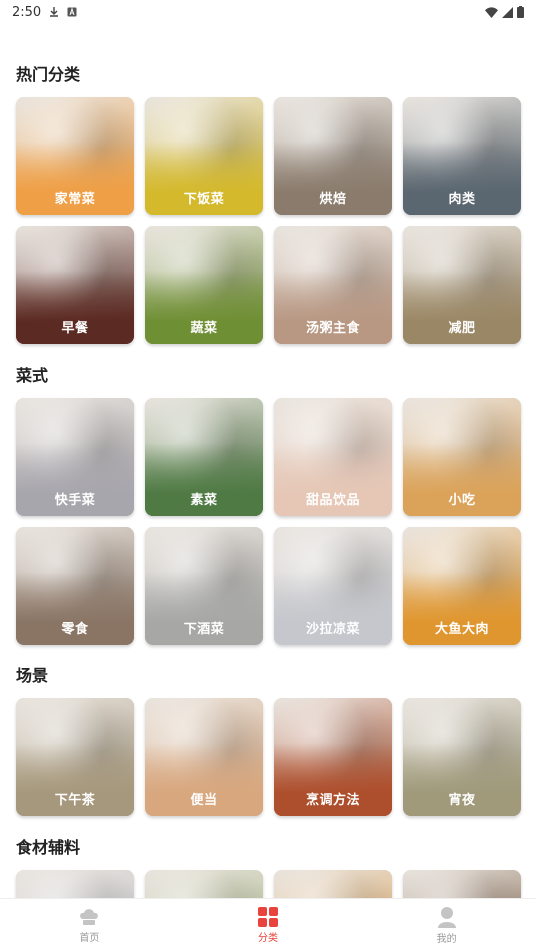 The width and height of the screenshot is (536, 952). What do you see at coordinates (54, 12) in the screenshot?
I see `download-icon` at bounding box center [54, 12].